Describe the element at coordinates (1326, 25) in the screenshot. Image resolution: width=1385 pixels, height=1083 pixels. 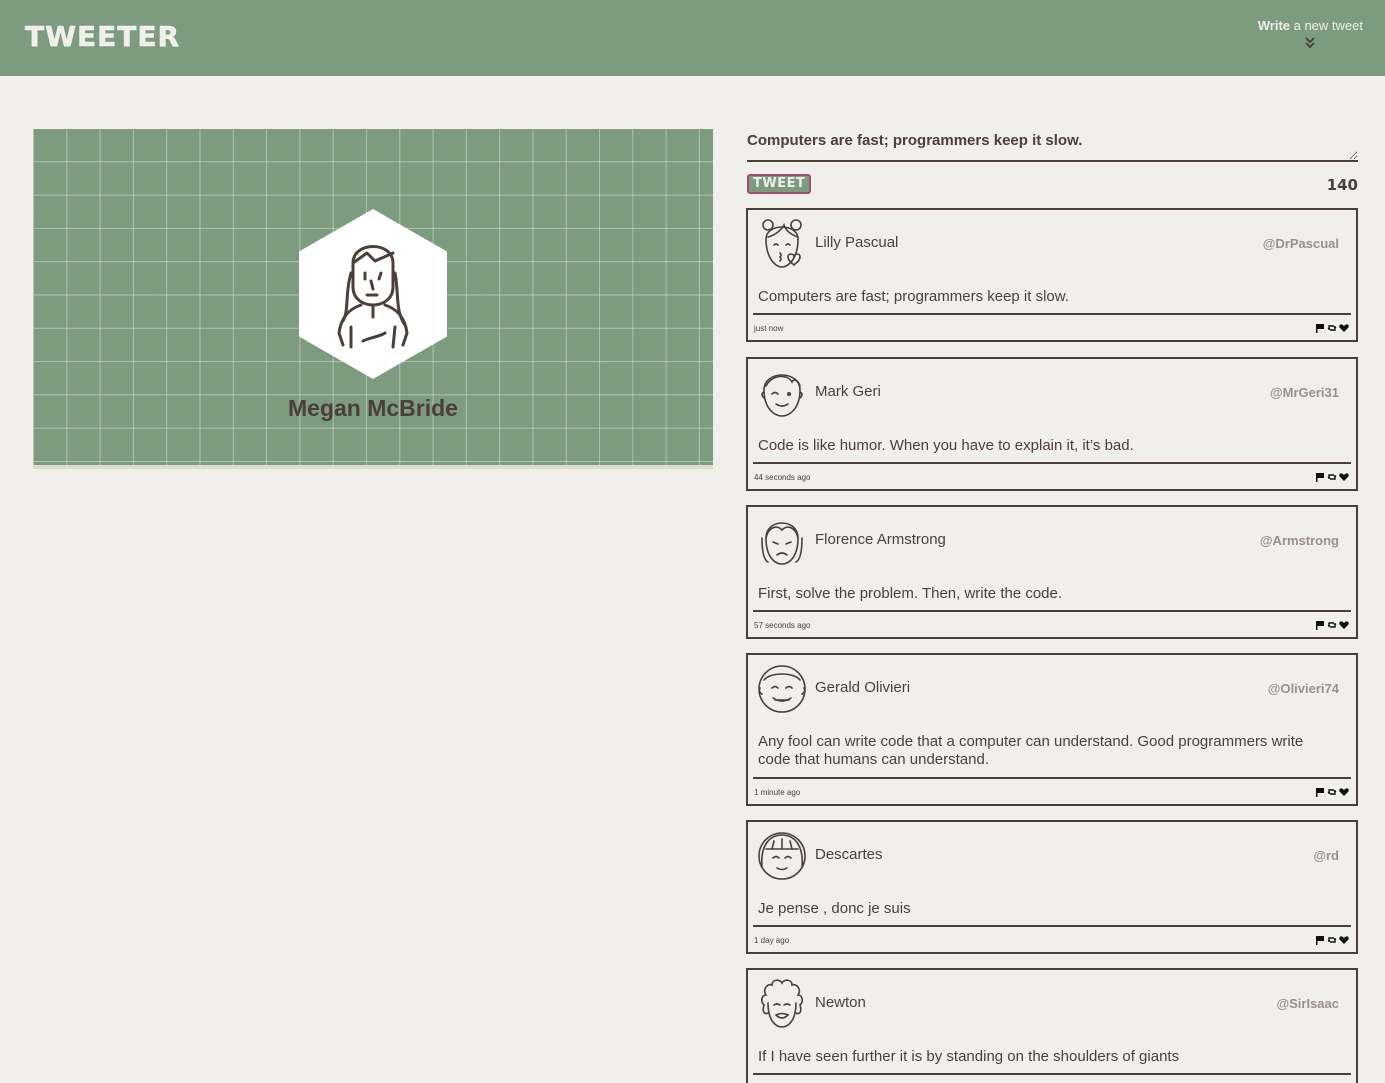
I see `new-tweet-label: a new tweet` at that location.